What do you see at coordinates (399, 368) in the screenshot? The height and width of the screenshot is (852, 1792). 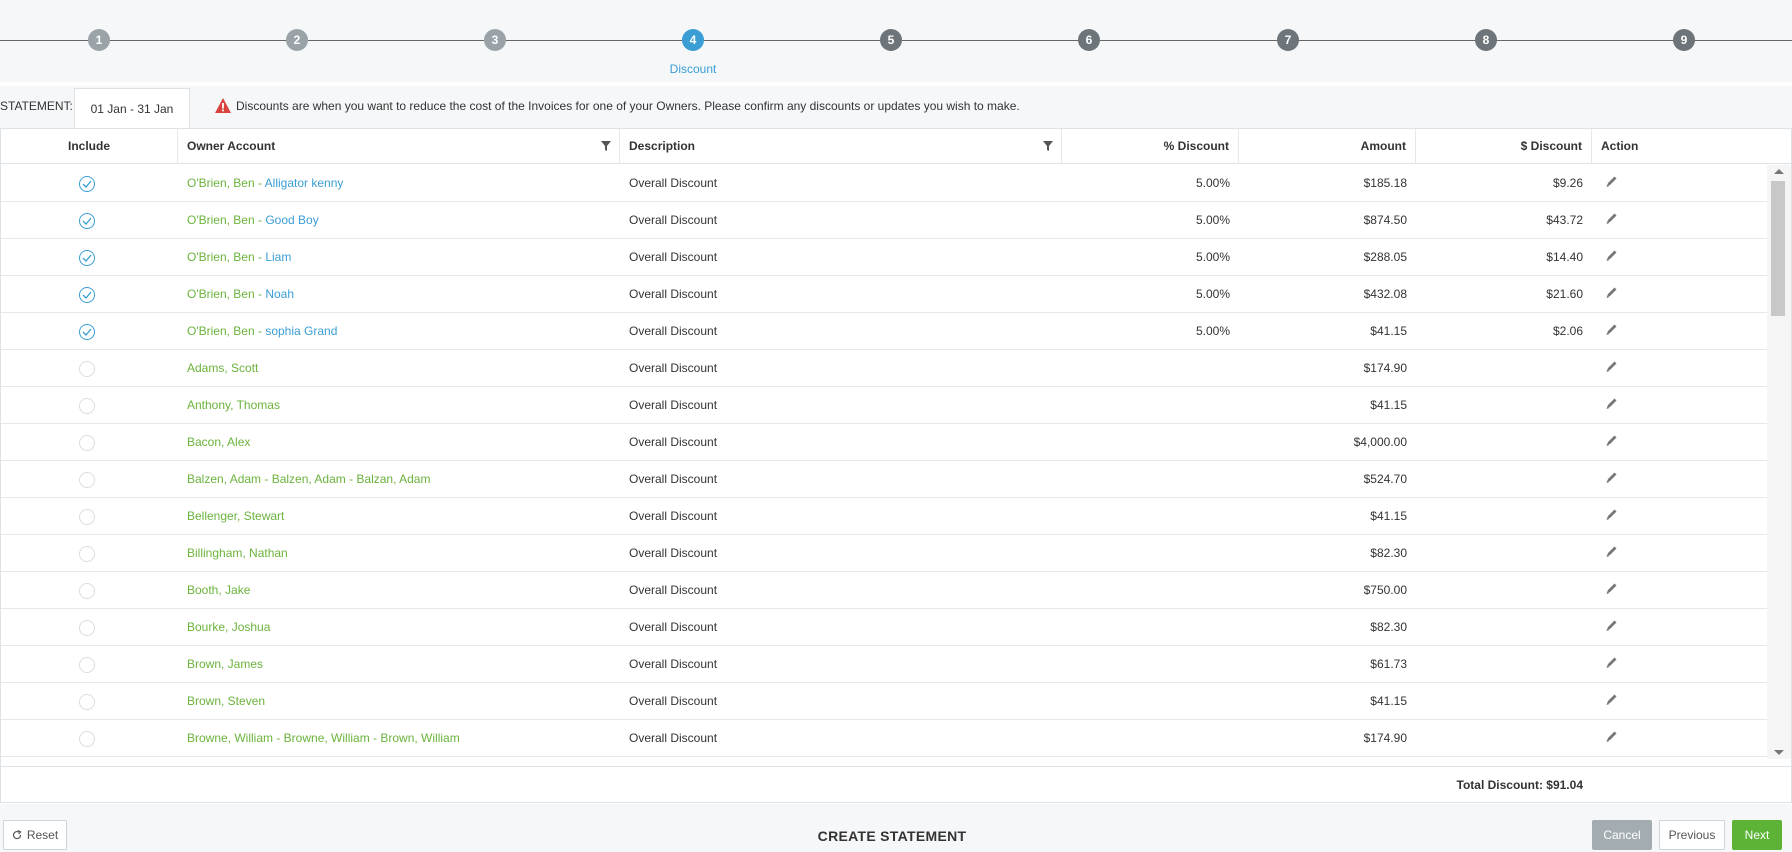 I see `owner-account-link: Adams, Scott` at bounding box center [399, 368].